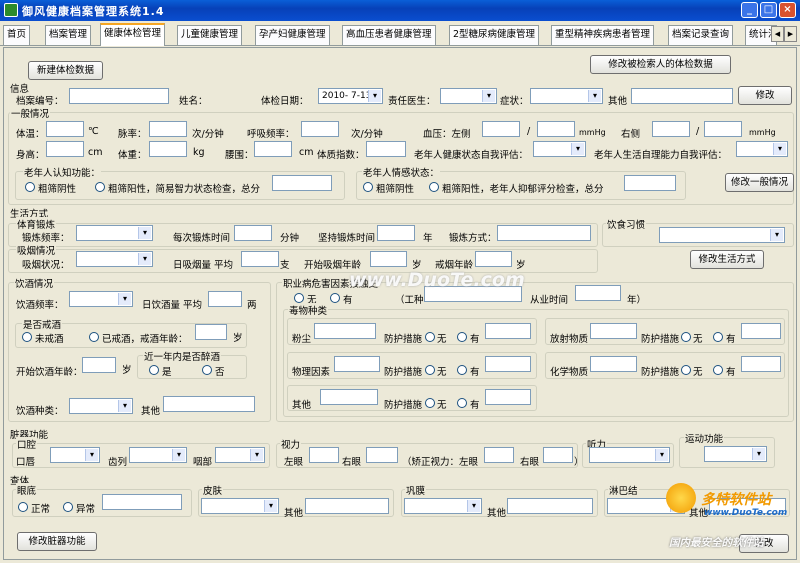 Image resolution: width=800 pixels, height=563 pixels. Describe the element at coordinates (430, 370) in the screenshot. I see `physical-protect-none-radio` at that location.